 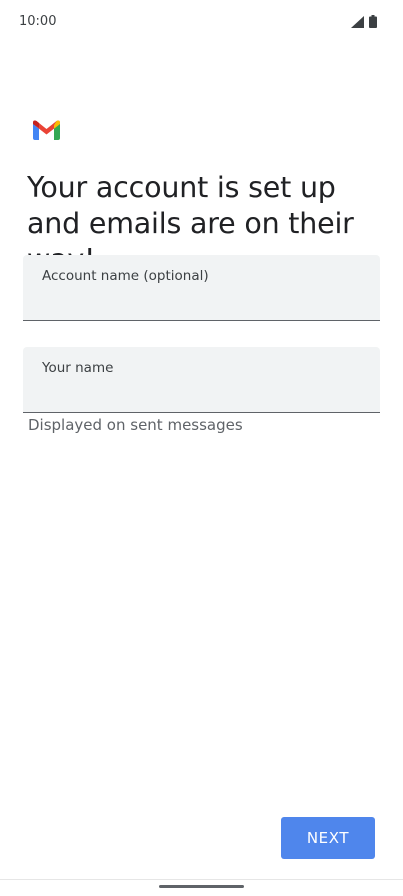 What do you see at coordinates (201, 288) in the screenshot?
I see `account-name-field: Account name (optional)` at bounding box center [201, 288].